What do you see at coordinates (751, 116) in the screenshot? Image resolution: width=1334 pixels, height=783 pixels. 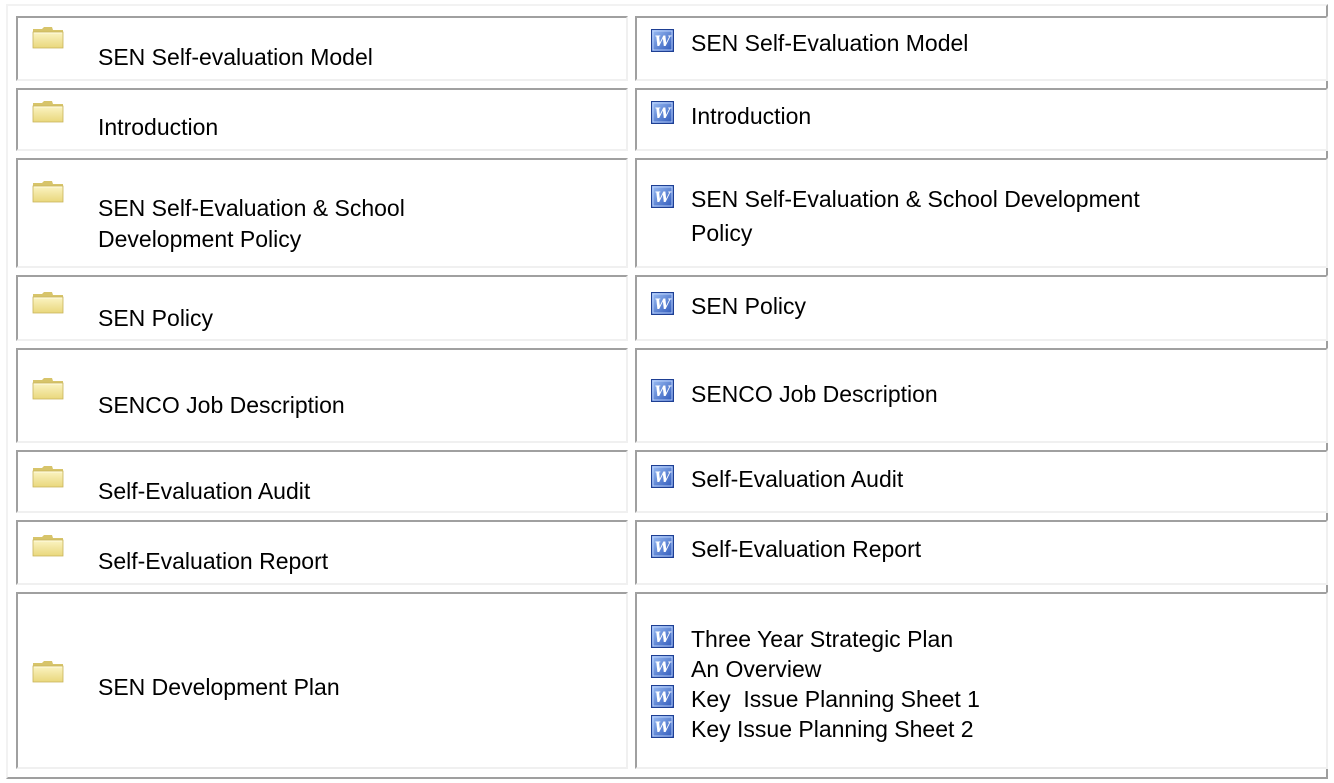 I see `document-link: Introduction` at bounding box center [751, 116].